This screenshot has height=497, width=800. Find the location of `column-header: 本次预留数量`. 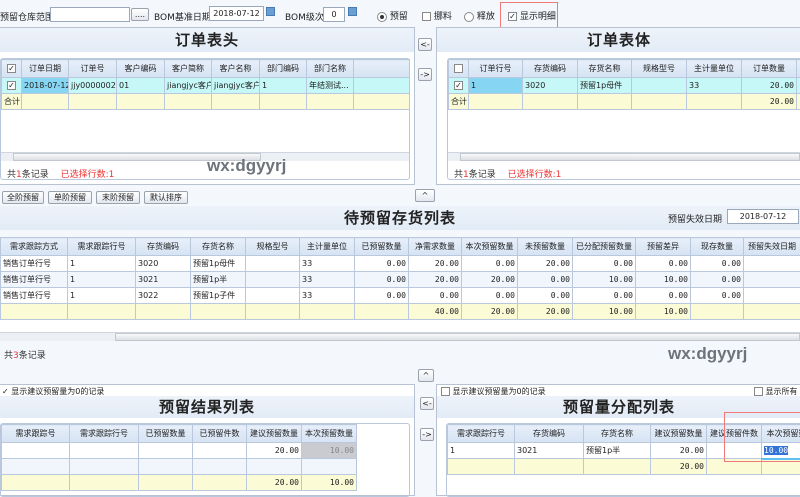

column-header: 本次预留数量 is located at coordinates (329, 434).